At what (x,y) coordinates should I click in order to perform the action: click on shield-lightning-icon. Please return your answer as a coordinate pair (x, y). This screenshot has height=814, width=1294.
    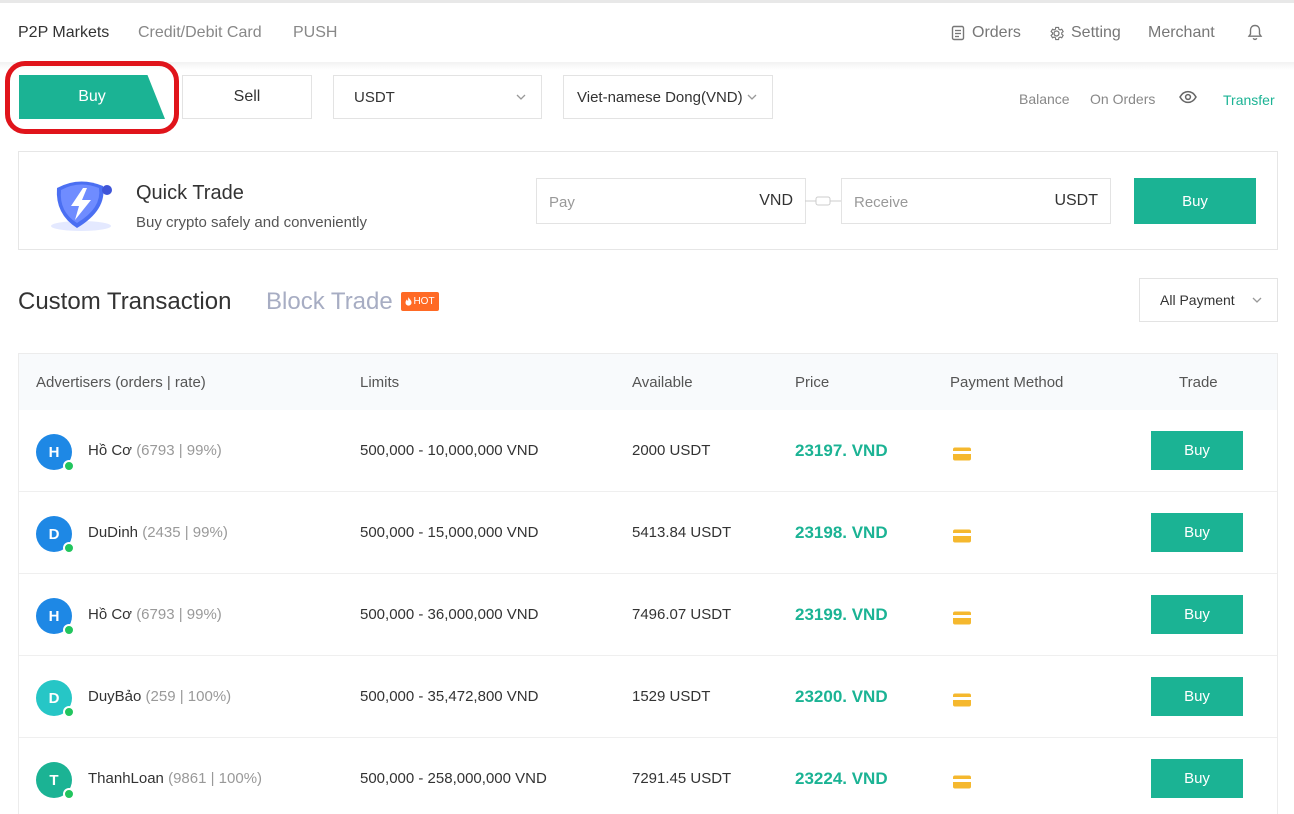
    Looking at the image, I should click on (83, 207).